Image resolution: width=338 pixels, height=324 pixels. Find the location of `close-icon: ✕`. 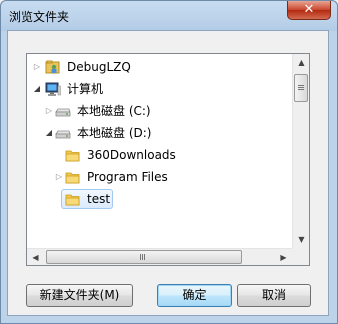

close-icon: ✕ is located at coordinates (309, 9).